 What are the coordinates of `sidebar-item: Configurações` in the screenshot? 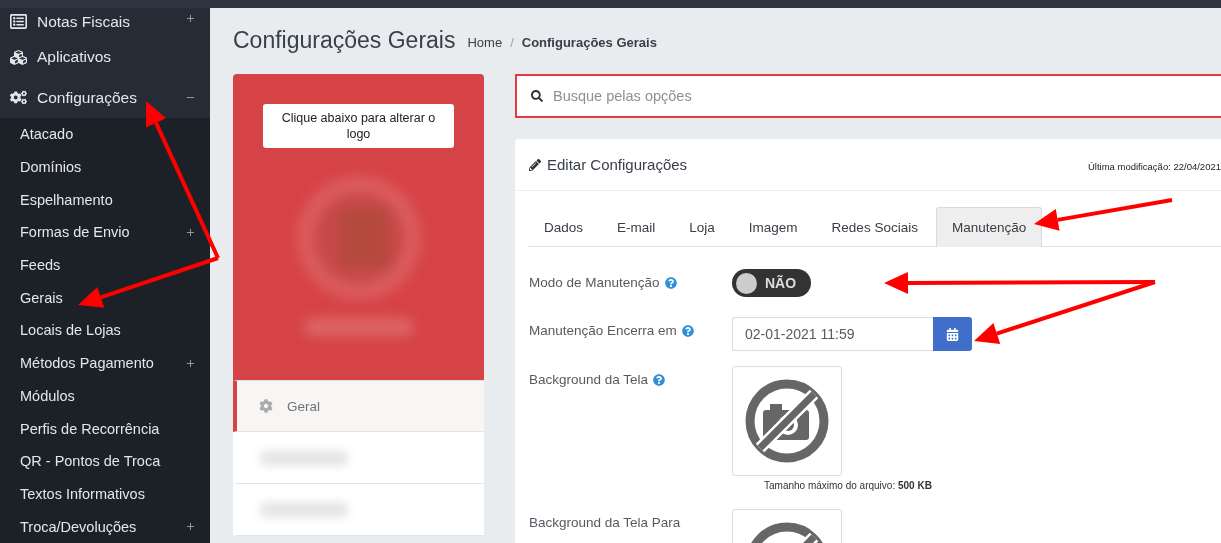 It's located at (105, 97).